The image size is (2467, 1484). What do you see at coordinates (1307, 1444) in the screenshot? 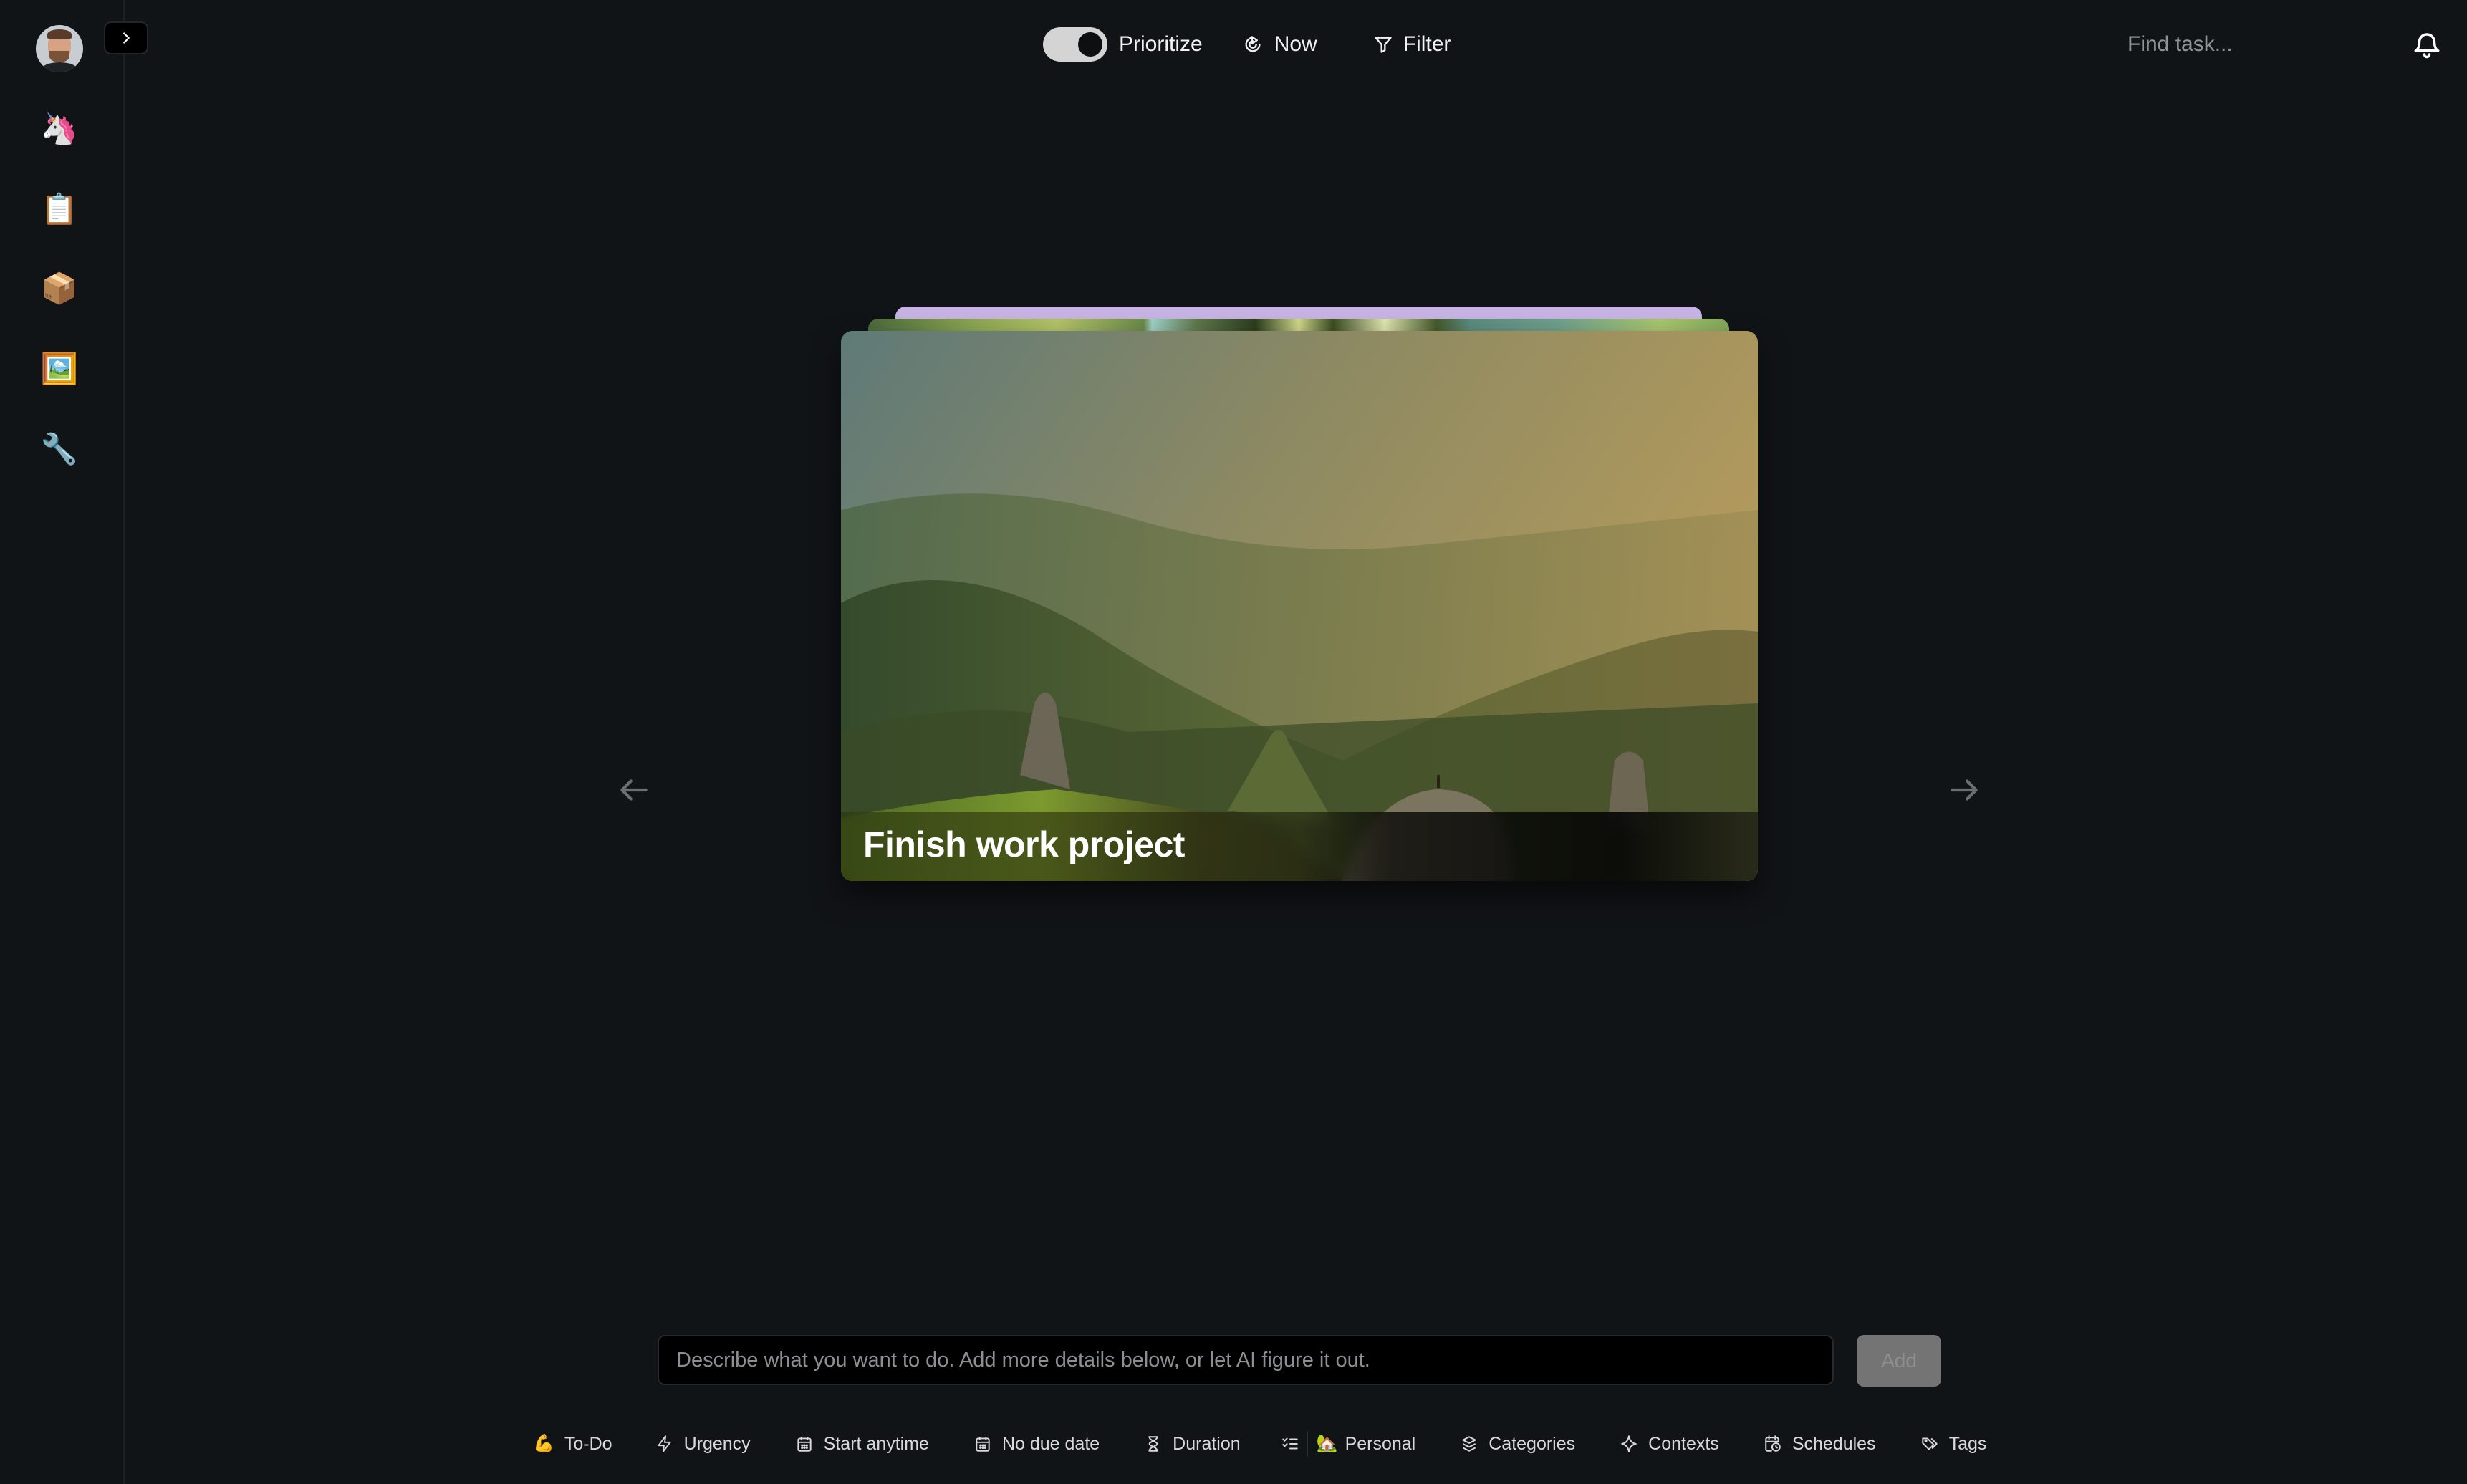
I see `toolbar-divider` at bounding box center [1307, 1444].